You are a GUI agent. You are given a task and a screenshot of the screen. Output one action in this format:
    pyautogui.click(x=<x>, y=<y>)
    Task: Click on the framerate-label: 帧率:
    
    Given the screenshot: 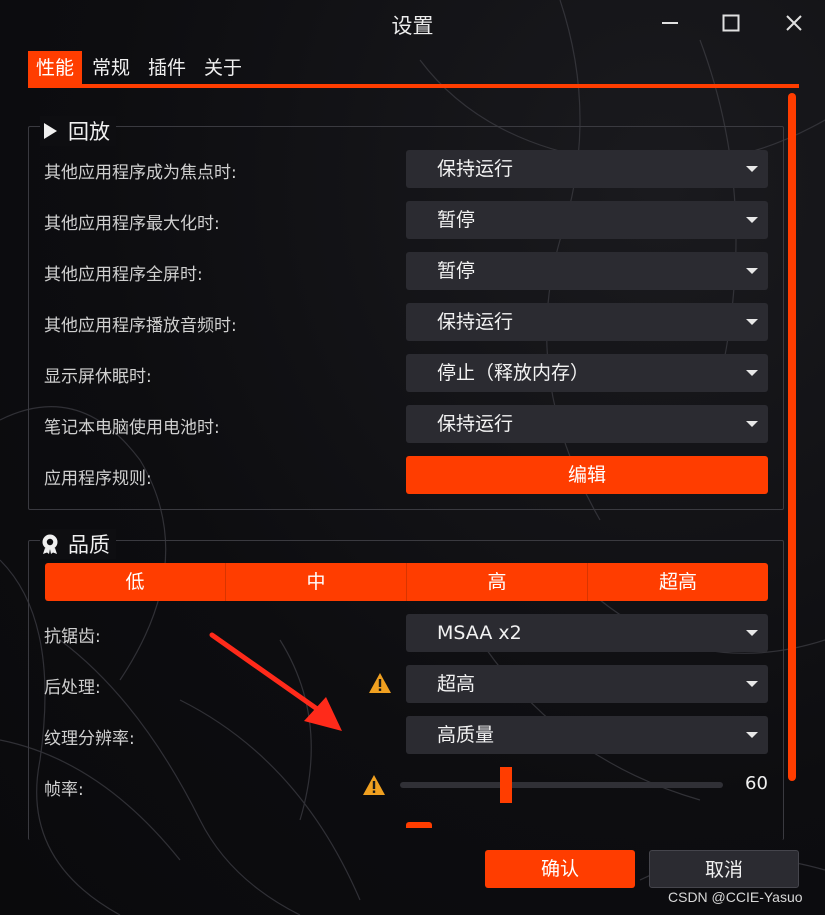 What is the action you would take?
    pyautogui.click(x=64, y=790)
    